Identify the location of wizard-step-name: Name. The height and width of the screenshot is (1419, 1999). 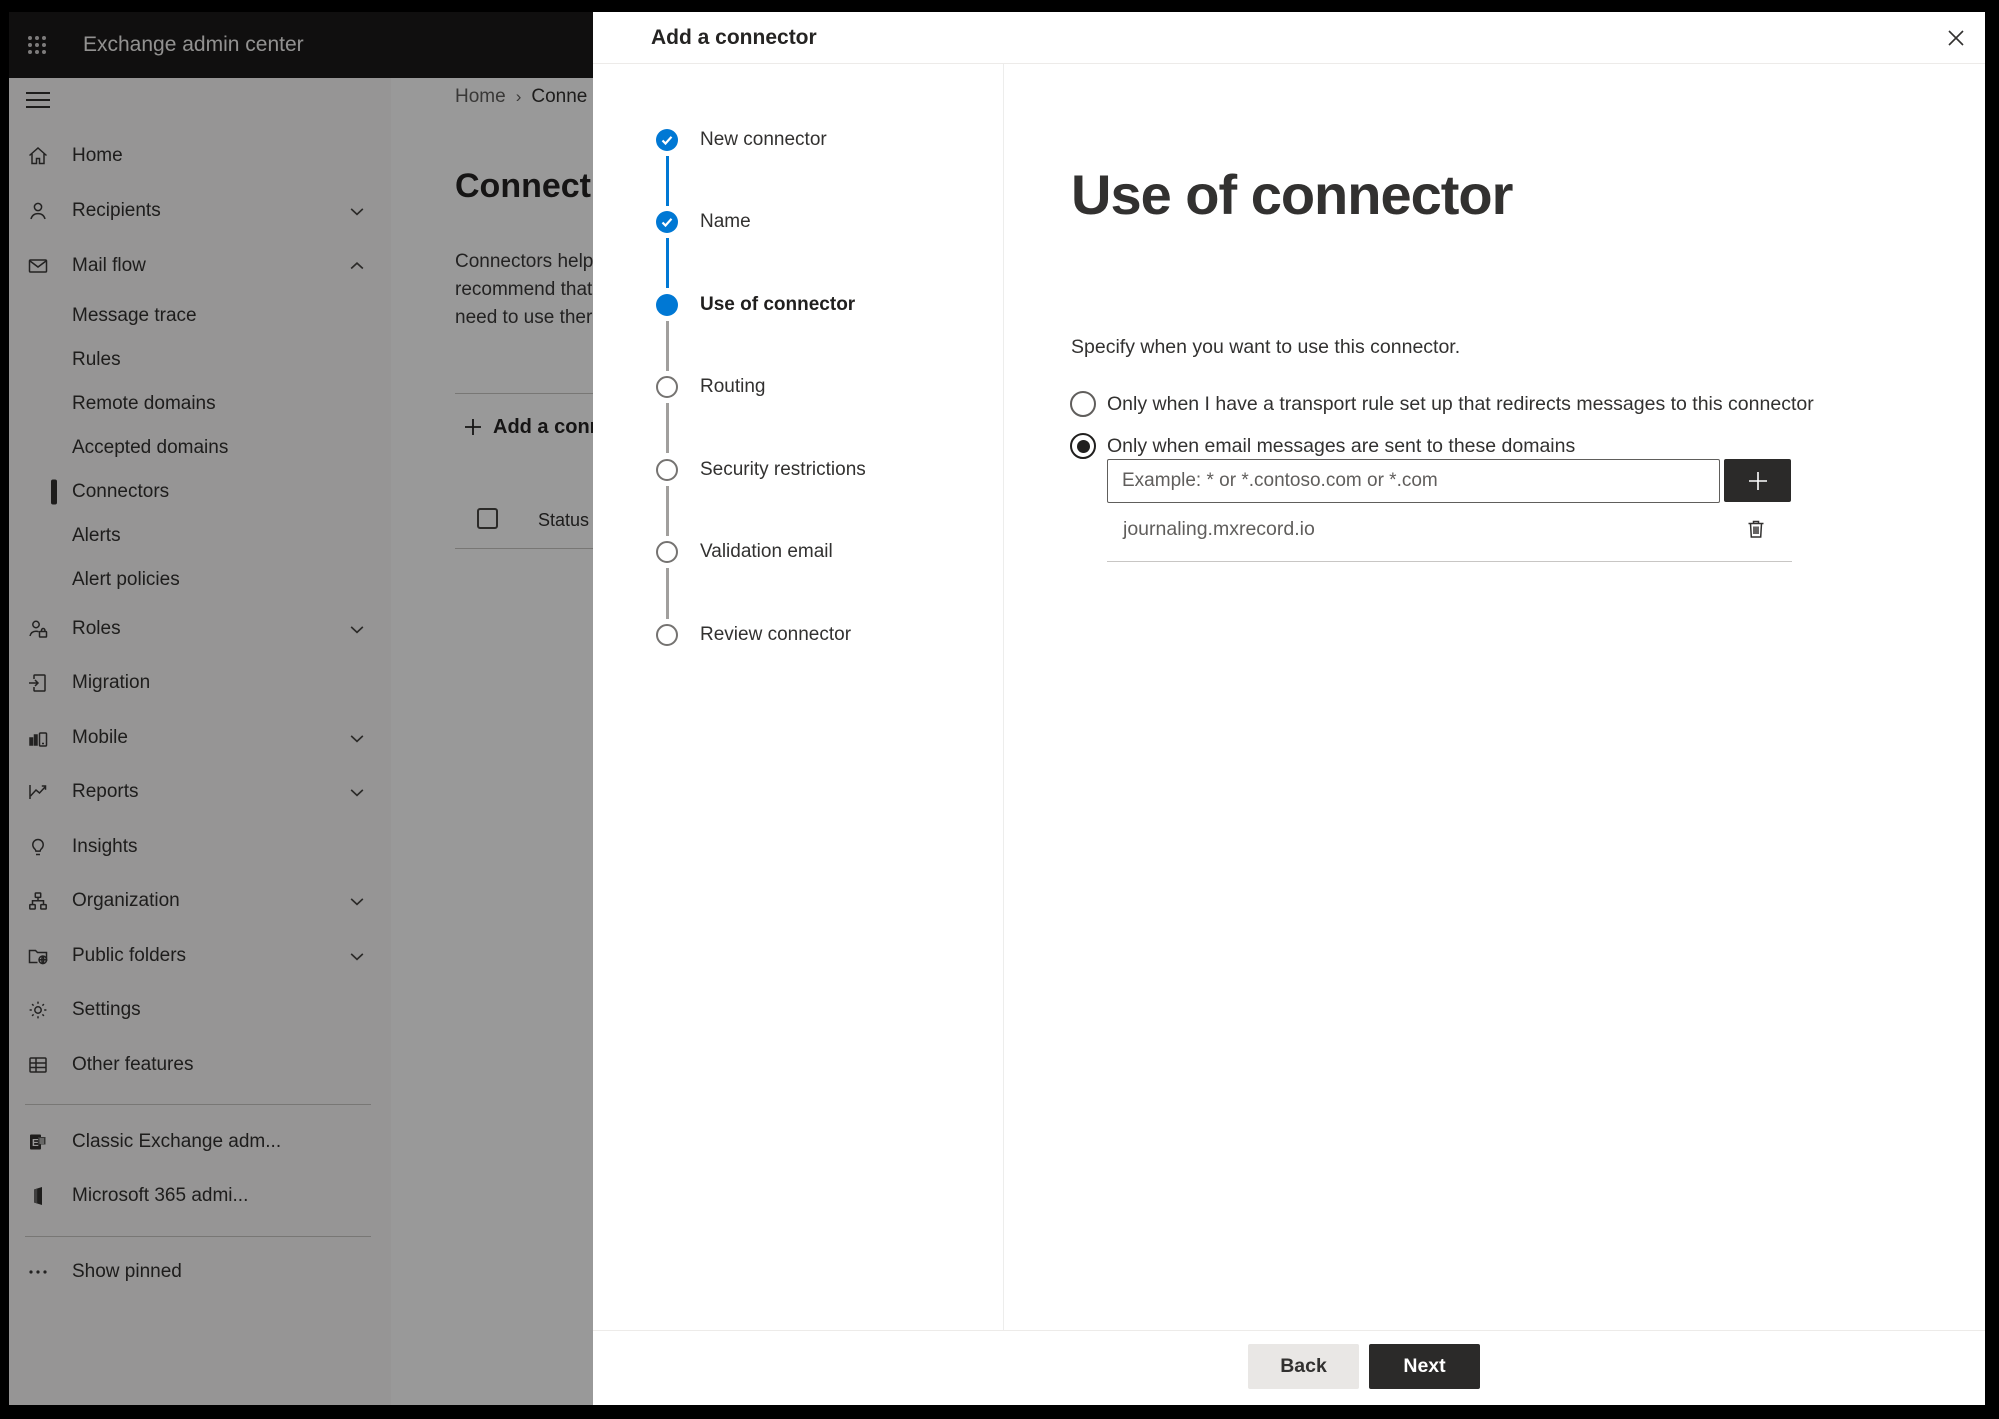
(725, 222).